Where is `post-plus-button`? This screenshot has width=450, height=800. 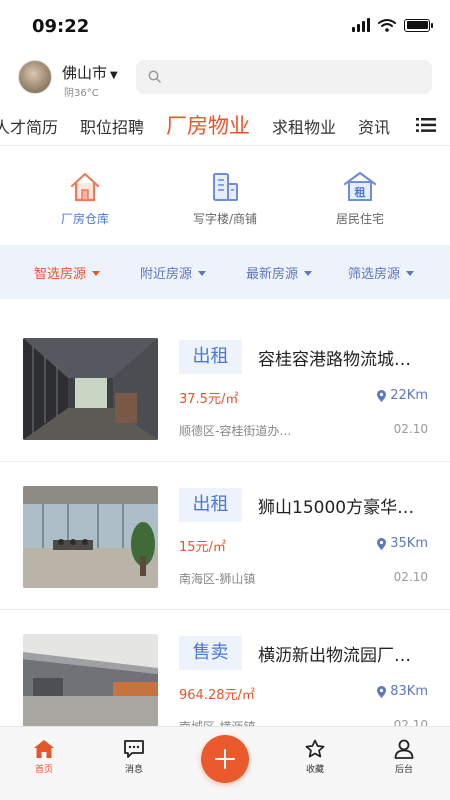
post-plus-button is located at coordinates (225, 759).